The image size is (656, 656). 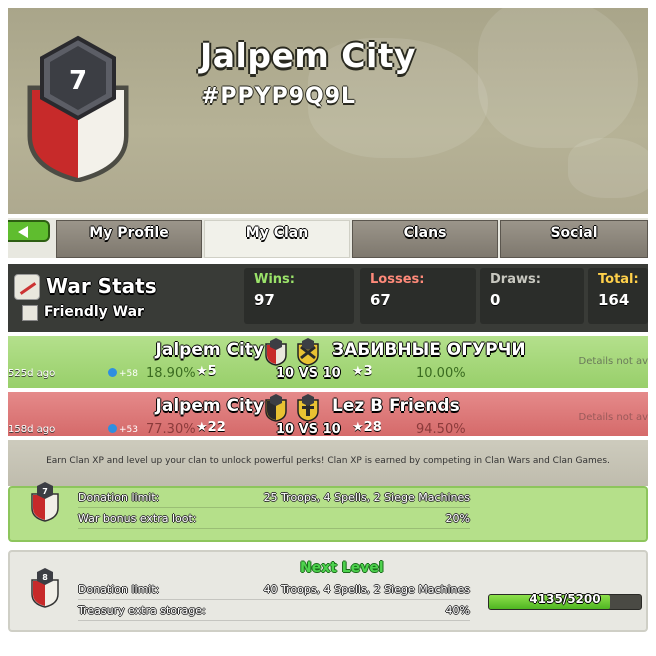 I want to click on tab-label: My Clan, so click(x=277, y=233).